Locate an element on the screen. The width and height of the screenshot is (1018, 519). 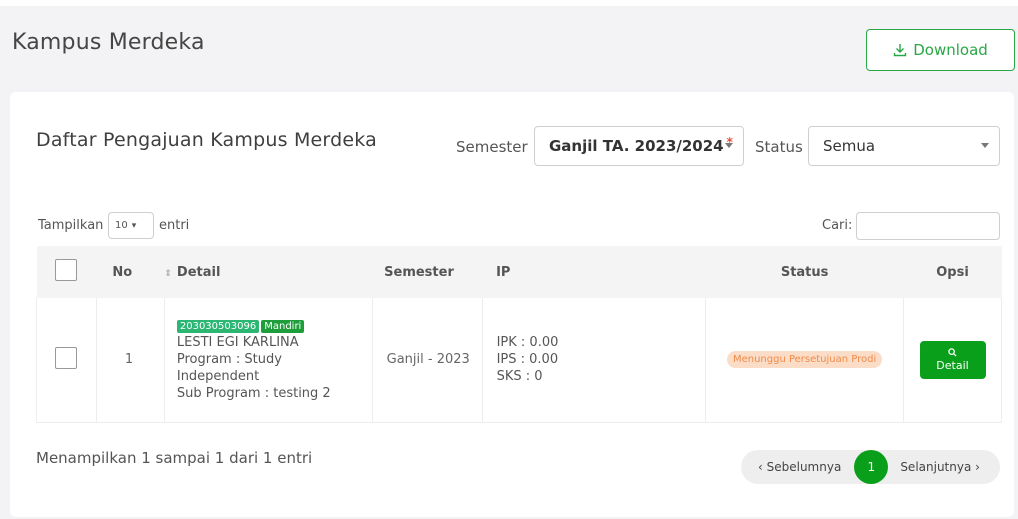
download-icon is located at coordinates (900, 50).